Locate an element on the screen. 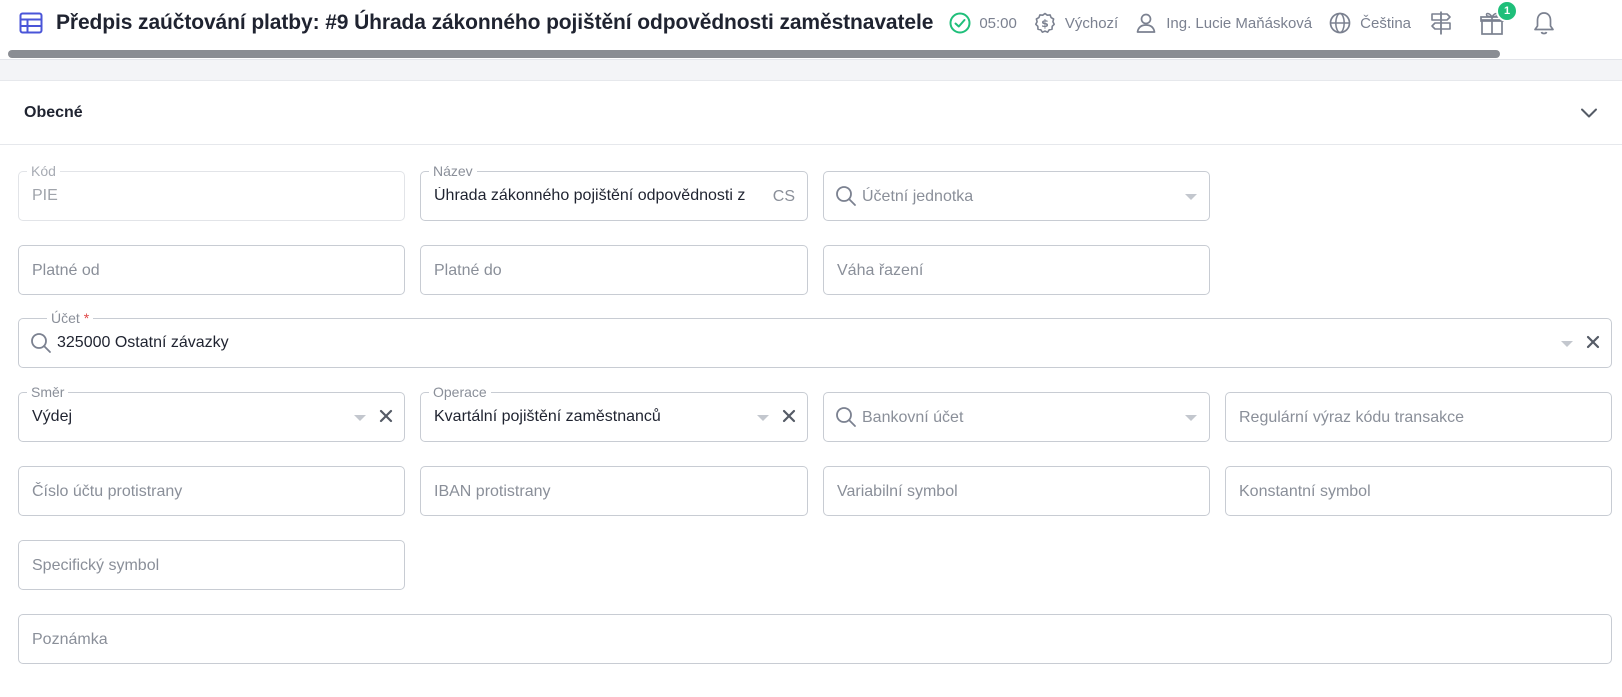 The image size is (1622, 697). signpost-button is located at coordinates (1441, 23).